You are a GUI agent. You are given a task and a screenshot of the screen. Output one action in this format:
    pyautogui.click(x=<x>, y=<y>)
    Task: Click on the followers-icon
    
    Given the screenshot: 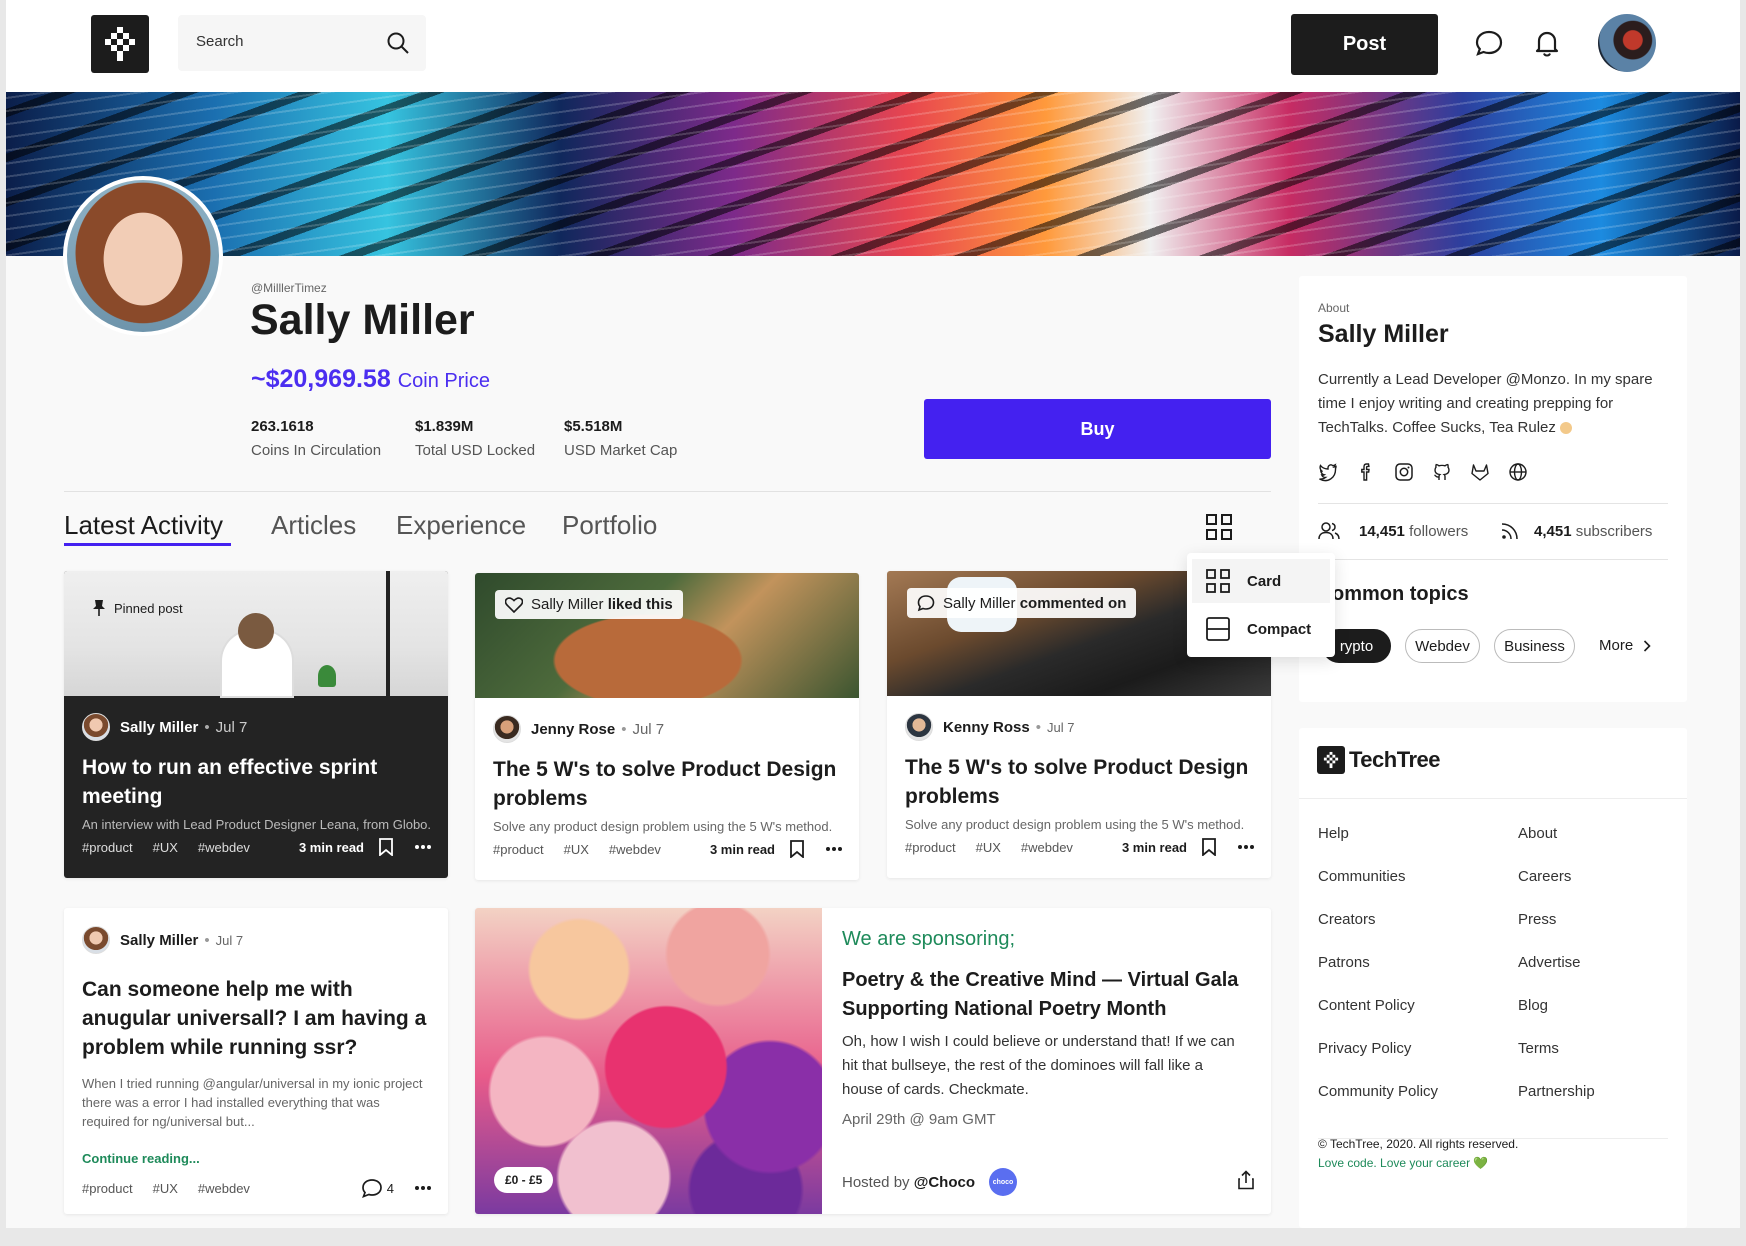 What is the action you would take?
    pyautogui.click(x=1329, y=531)
    